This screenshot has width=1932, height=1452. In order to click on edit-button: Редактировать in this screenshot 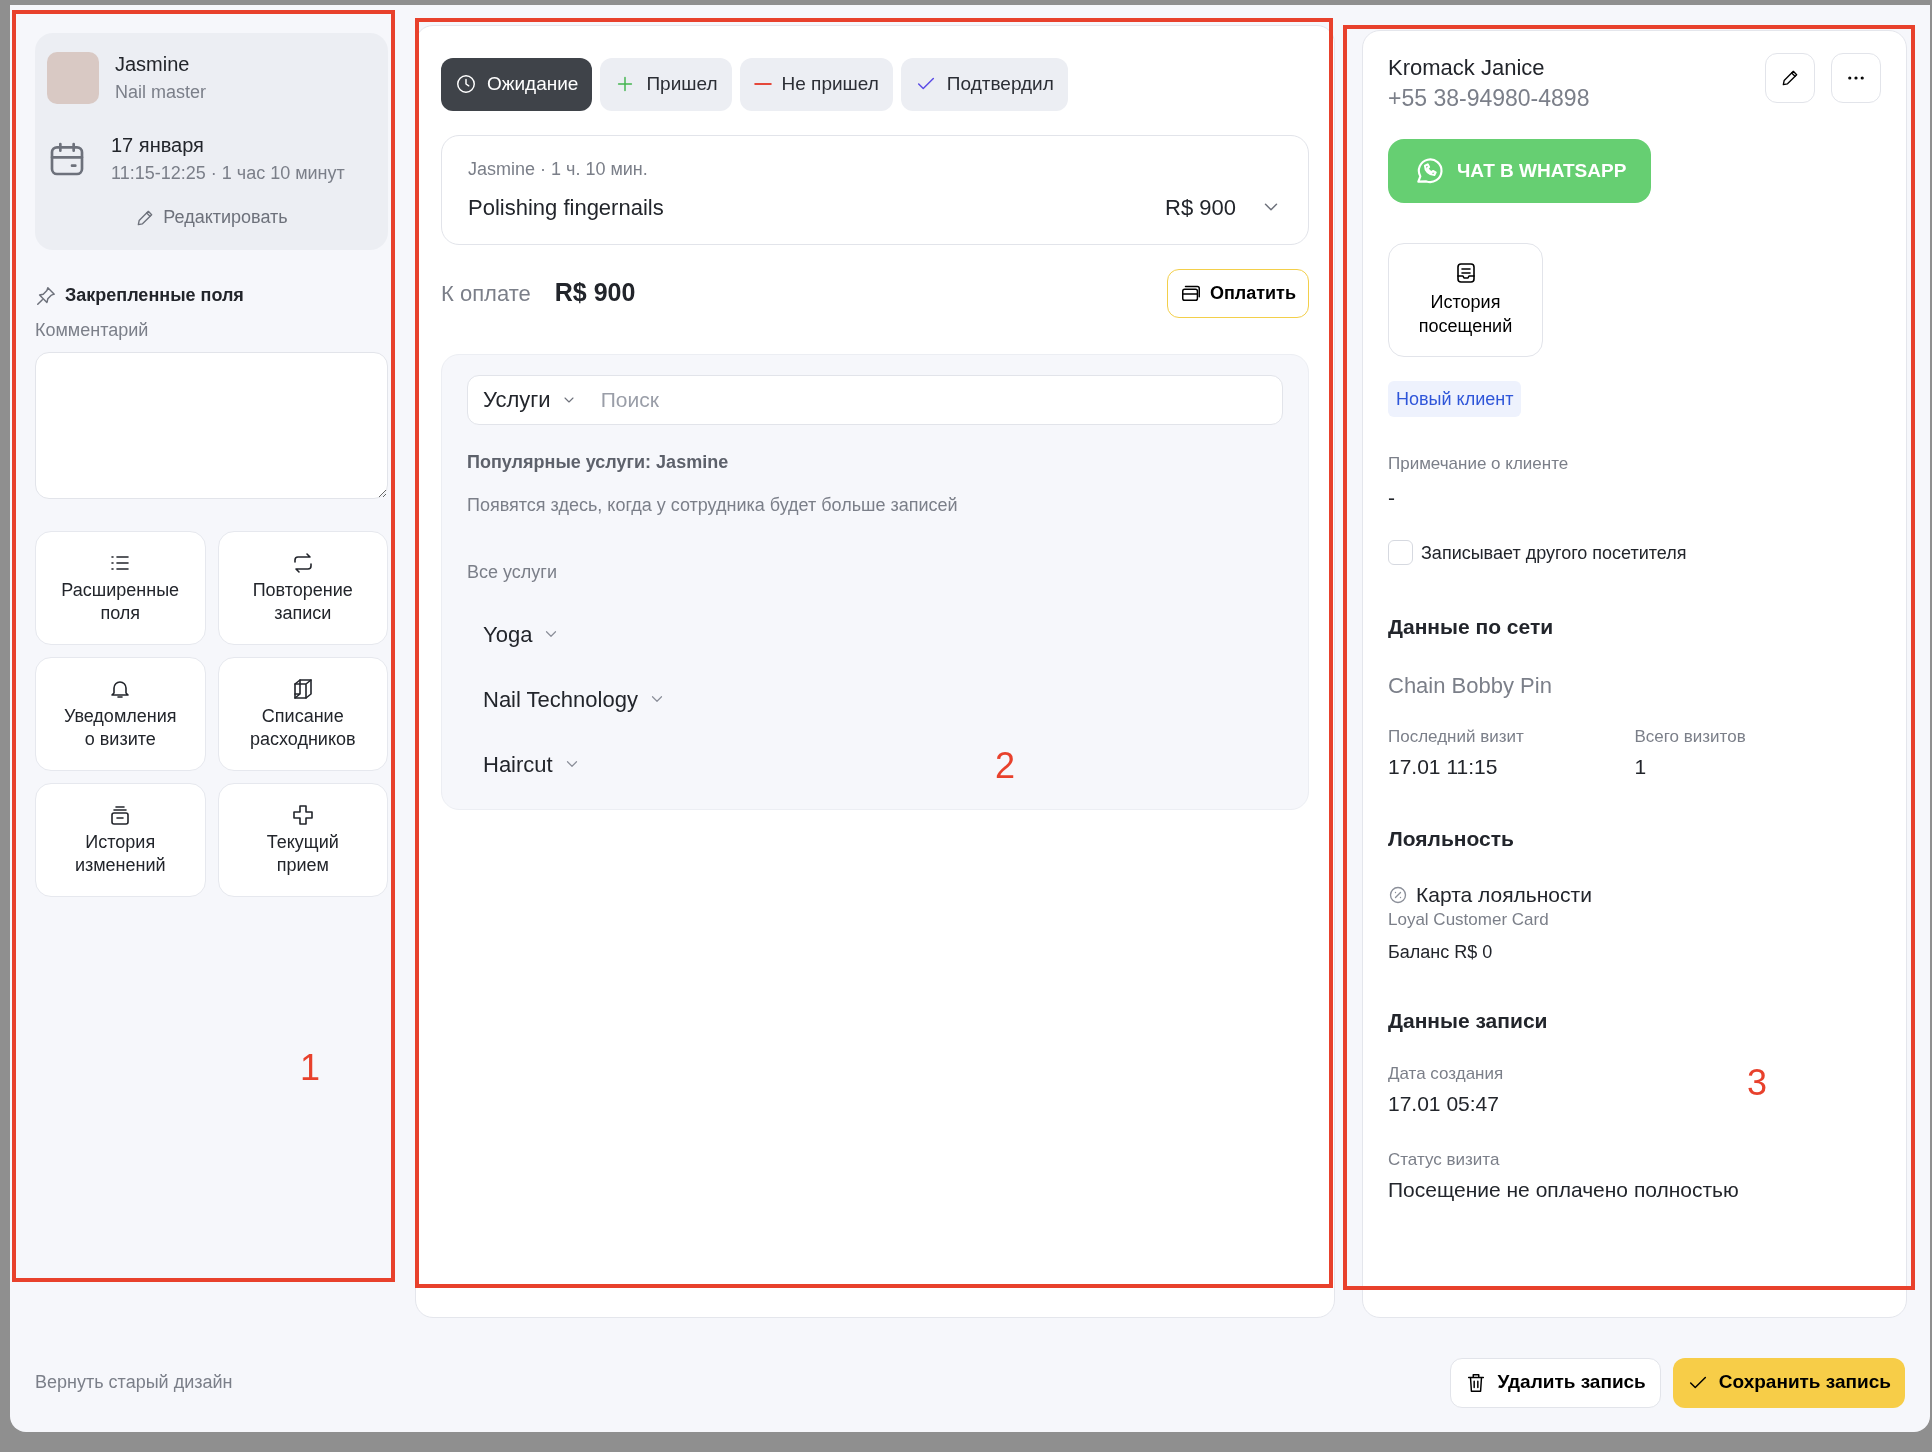, I will do `click(211, 217)`.